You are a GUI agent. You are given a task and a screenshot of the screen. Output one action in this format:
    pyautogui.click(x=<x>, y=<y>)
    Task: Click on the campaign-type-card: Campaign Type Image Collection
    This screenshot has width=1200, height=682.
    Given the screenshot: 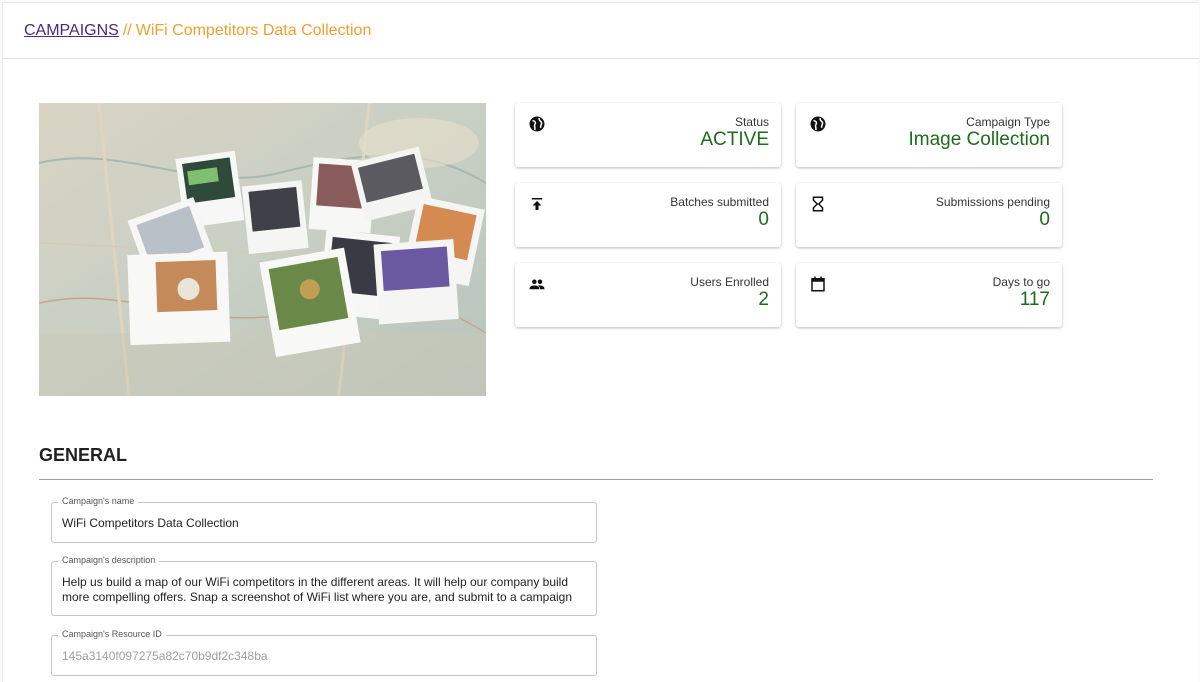 What is the action you would take?
    pyautogui.click(x=929, y=135)
    